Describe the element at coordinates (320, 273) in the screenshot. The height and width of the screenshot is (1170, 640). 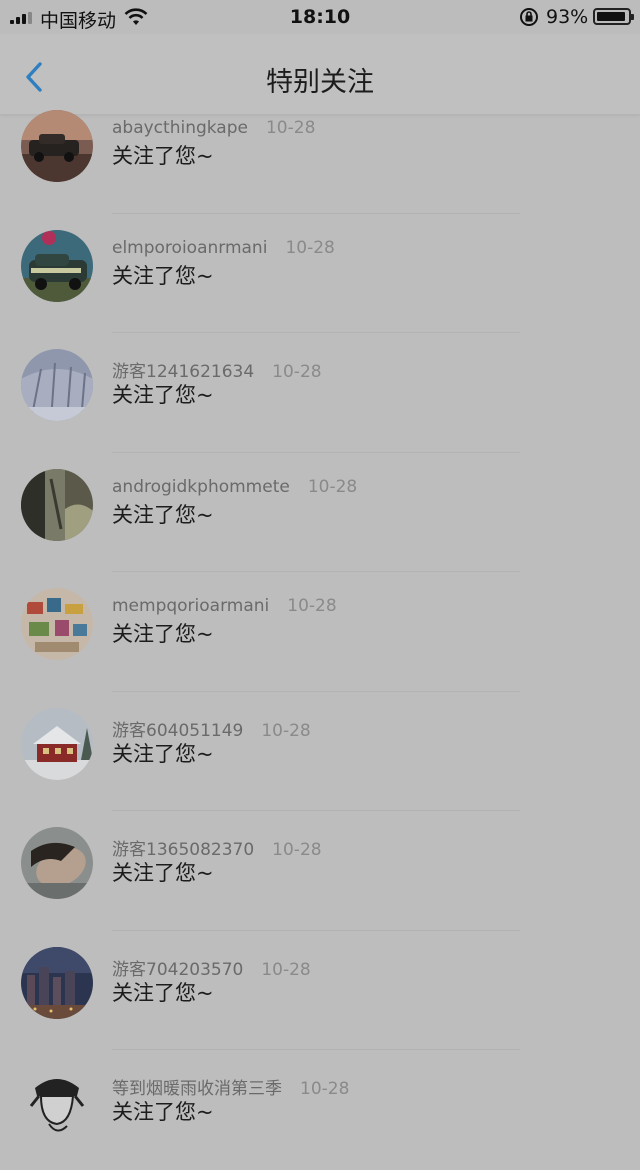
I see `list-item: elmporoioanrmani 10-28 关注了您~` at that location.